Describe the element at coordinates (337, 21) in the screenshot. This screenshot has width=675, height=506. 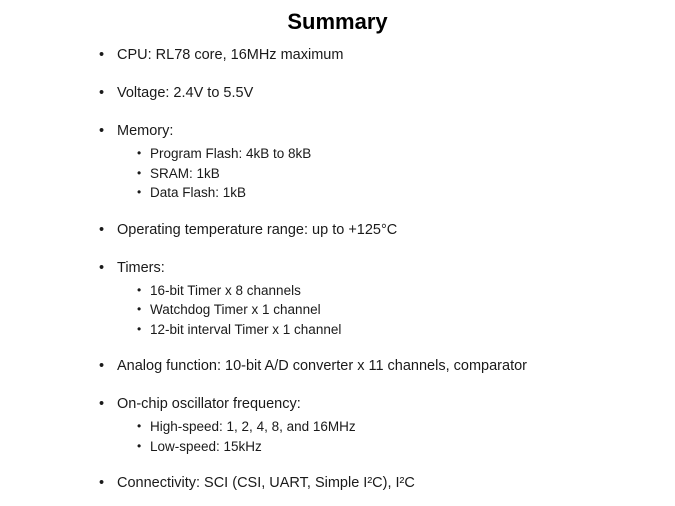
I see `page-title: Summary` at that location.